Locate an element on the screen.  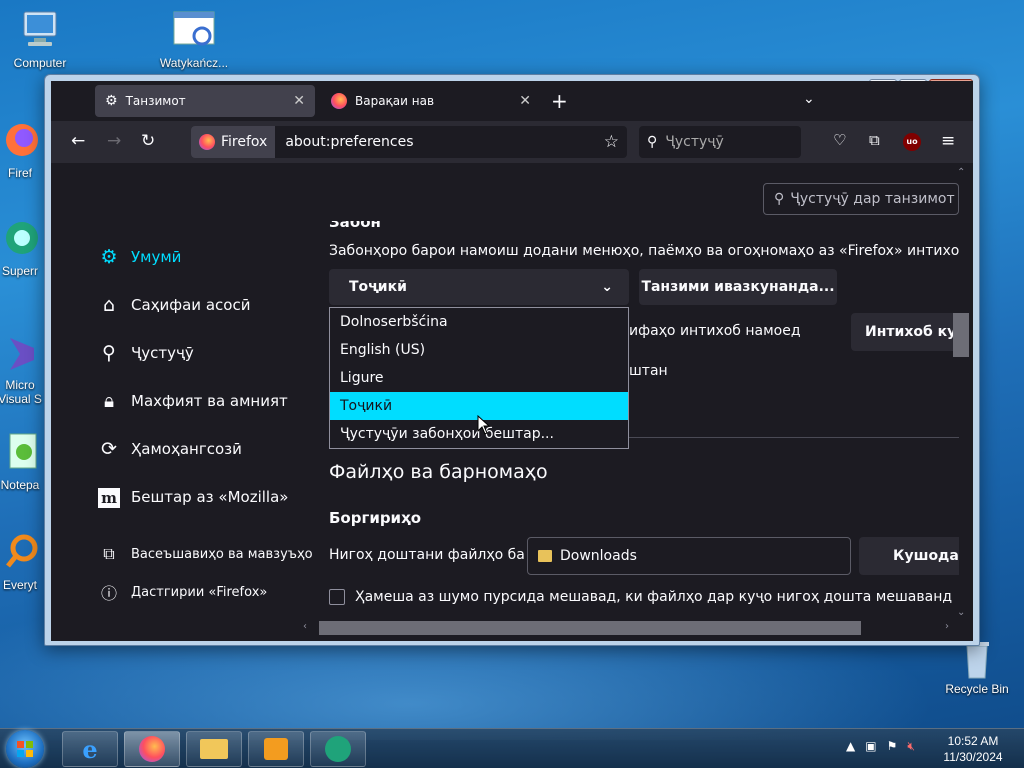
menu-hamburger-icon: ≡ is located at coordinates (948, 141).